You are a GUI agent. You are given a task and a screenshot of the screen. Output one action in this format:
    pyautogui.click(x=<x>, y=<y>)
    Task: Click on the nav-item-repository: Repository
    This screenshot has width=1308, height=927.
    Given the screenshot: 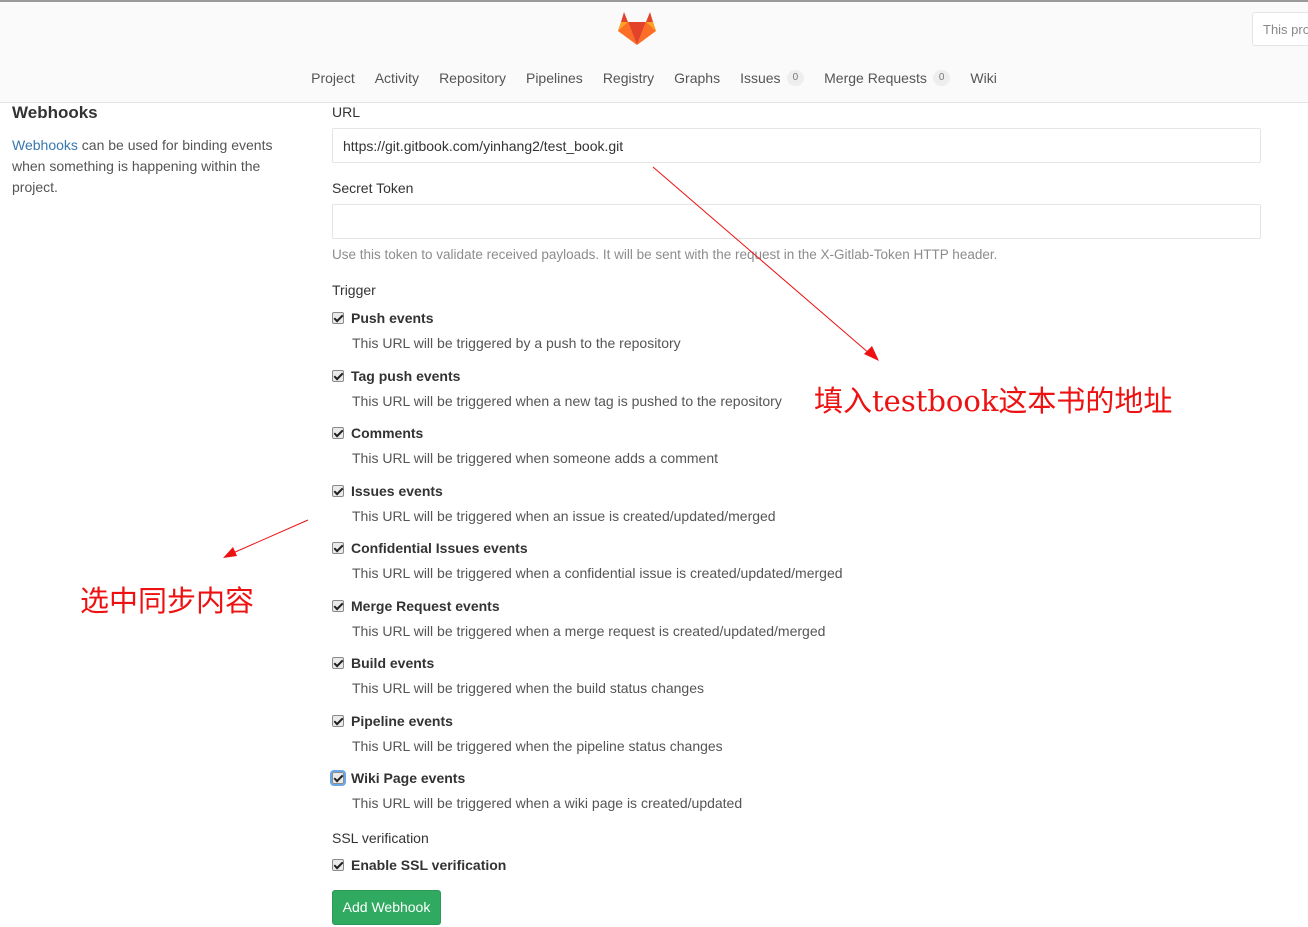 What is the action you would take?
    pyautogui.click(x=472, y=78)
    